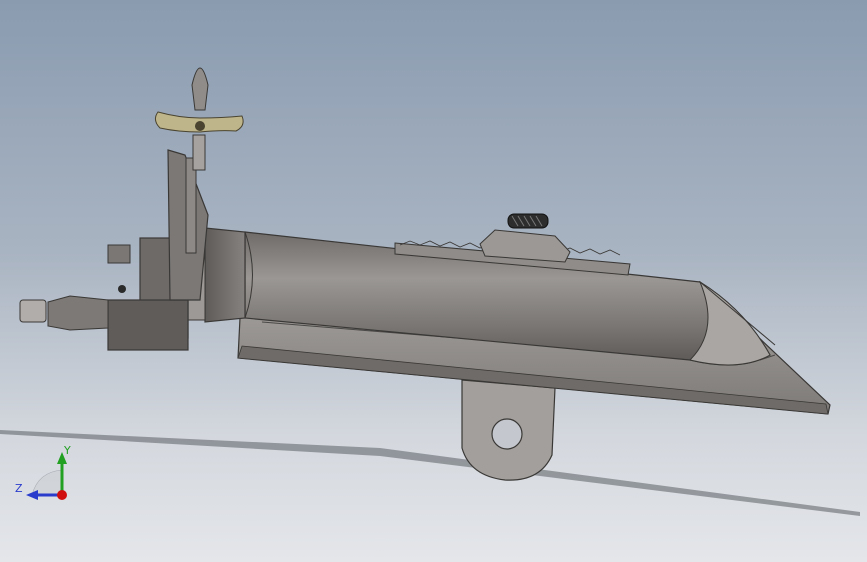 This screenshot has width=867, height=562. I want to click on nozzle-spindle, so click(64, 313).